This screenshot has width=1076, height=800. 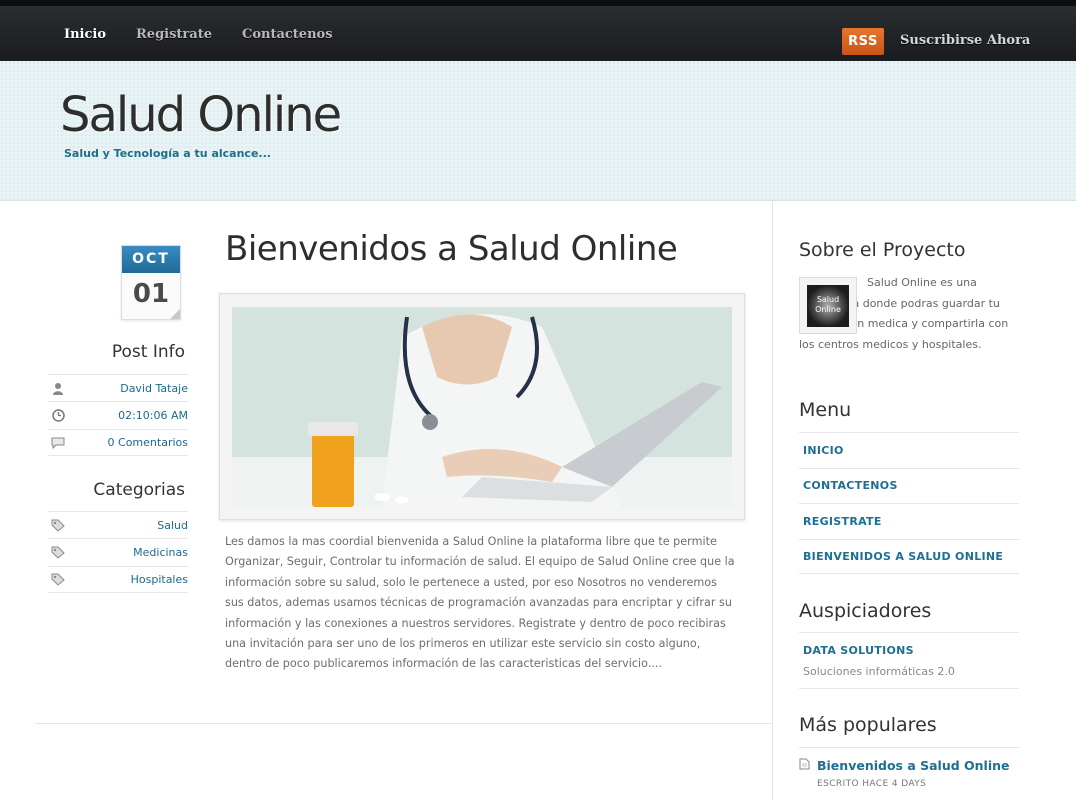 What do you see at coordinates (58, 442) in the screenshot?
I see `comment-icon` at bounding box center [58, 442].